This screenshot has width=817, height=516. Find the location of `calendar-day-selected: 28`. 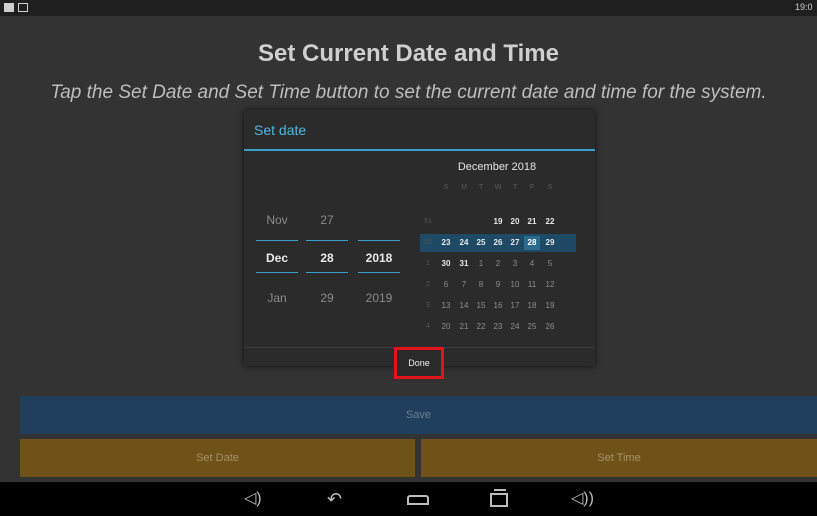

calendar-day-selected: 28 is located at coordinates (532, 243).